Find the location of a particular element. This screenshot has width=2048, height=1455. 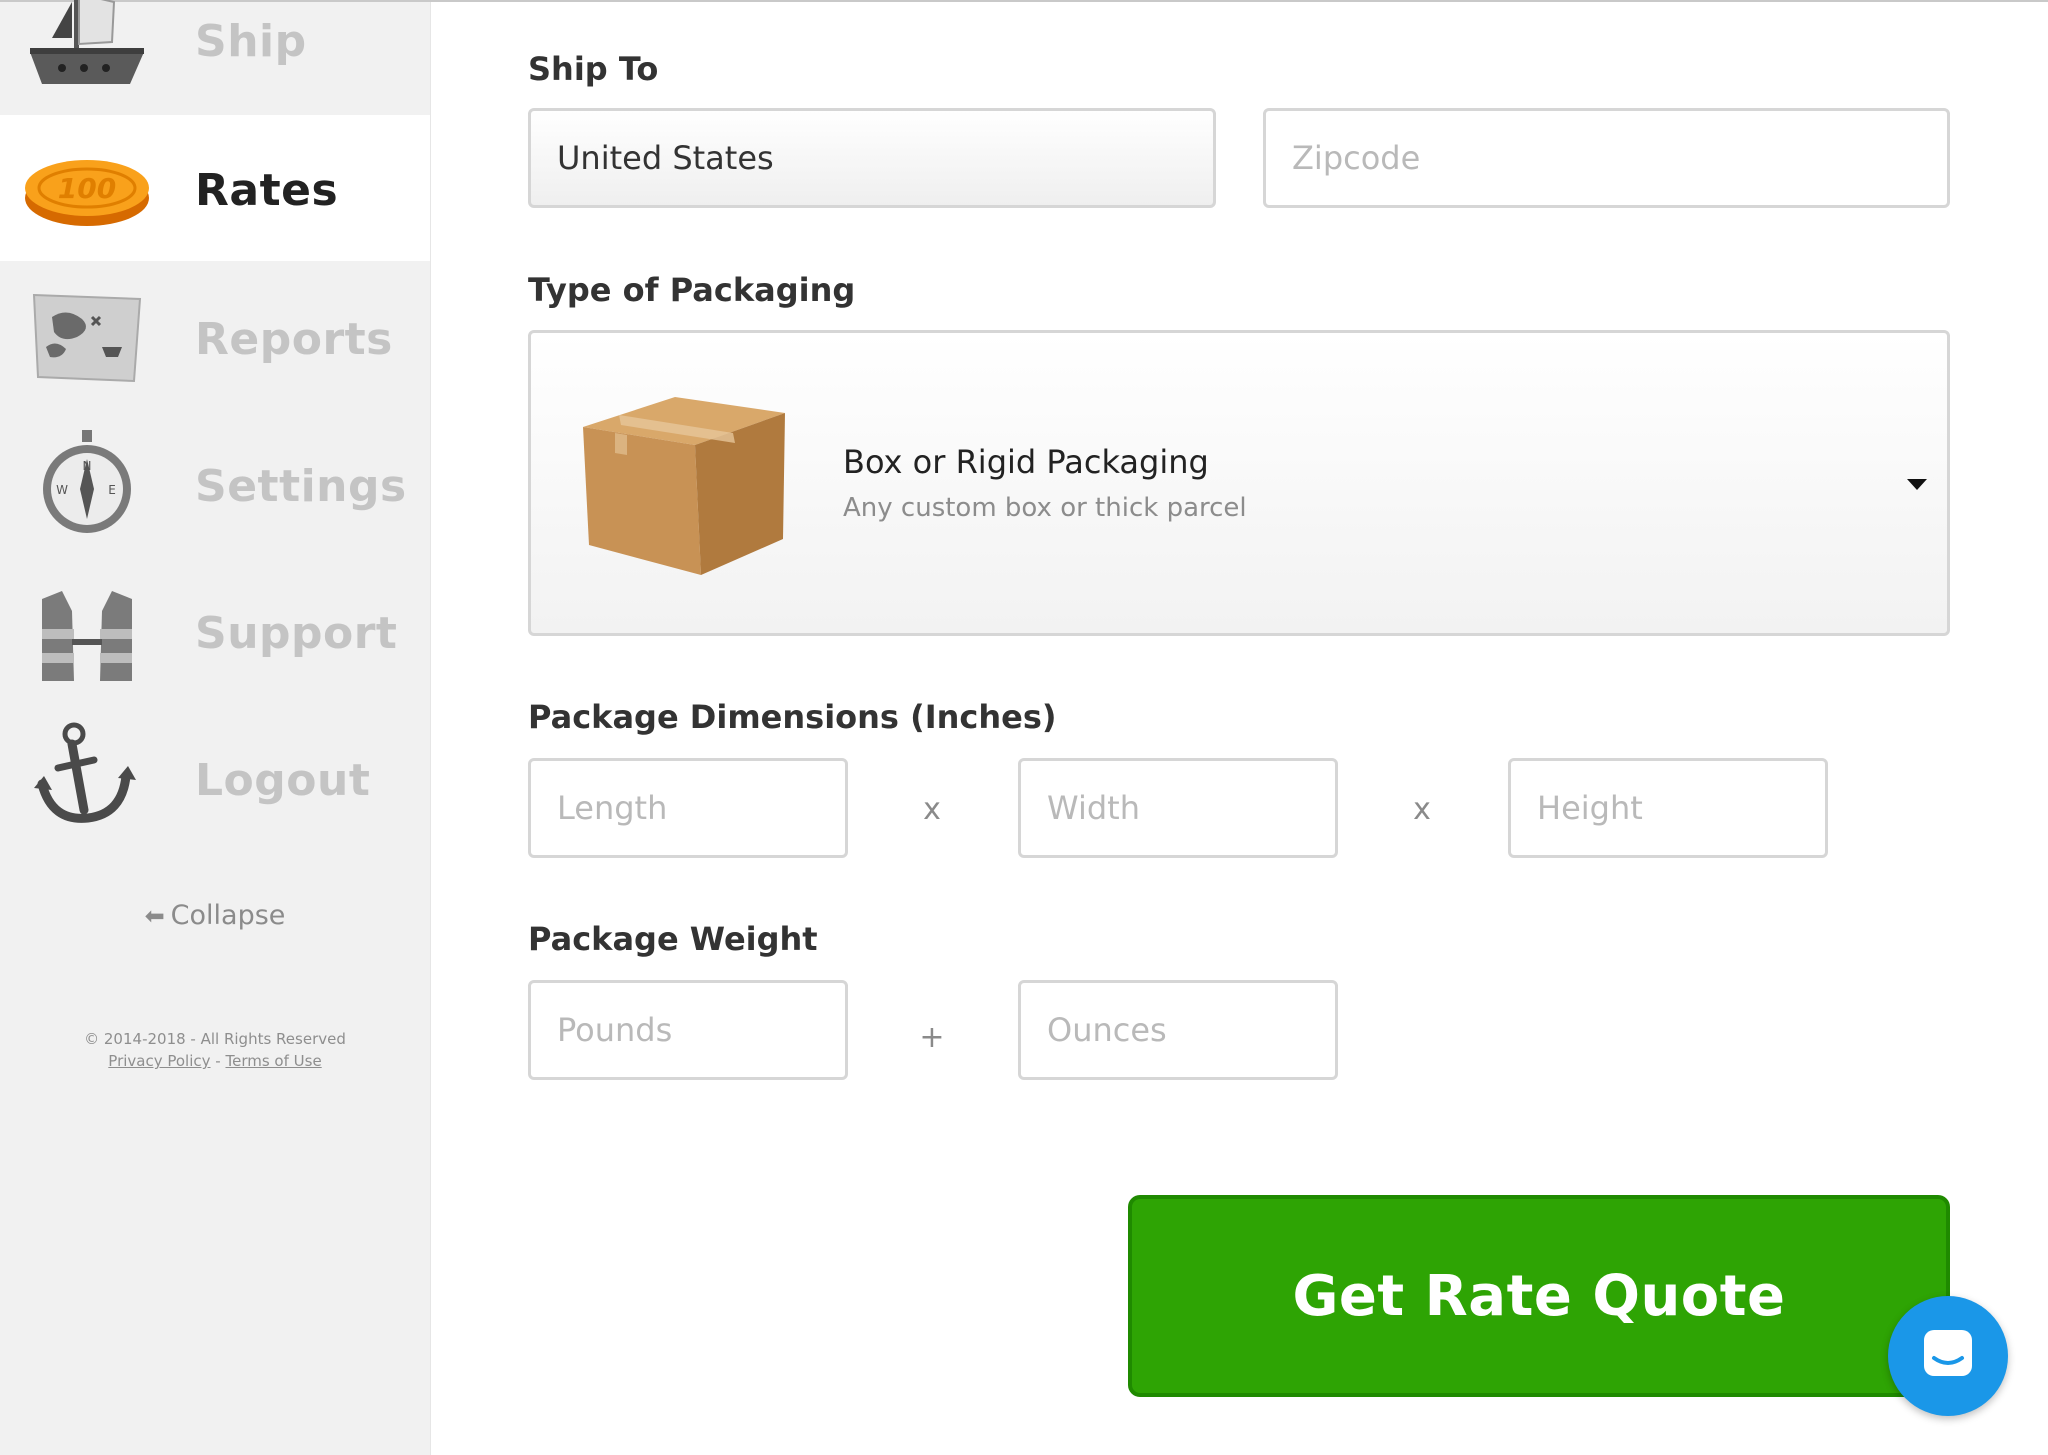

weight-label: Package Weight is located at coordinates (673, 939).